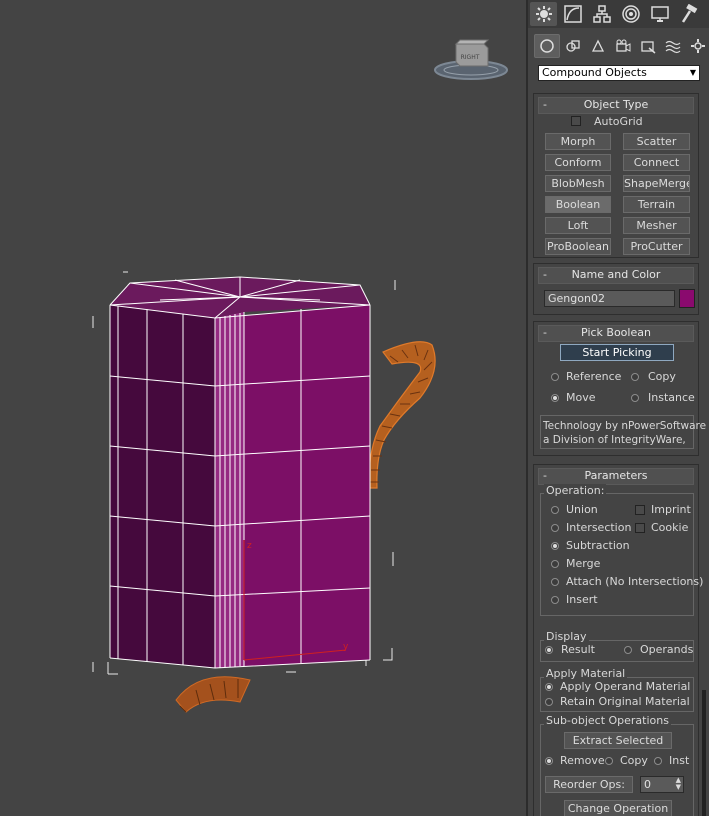 The image size is (709, 816). What do you see at coordinates (555, 398) in the screenshot?
I see `move-radio` at bounding box center [555, 398].